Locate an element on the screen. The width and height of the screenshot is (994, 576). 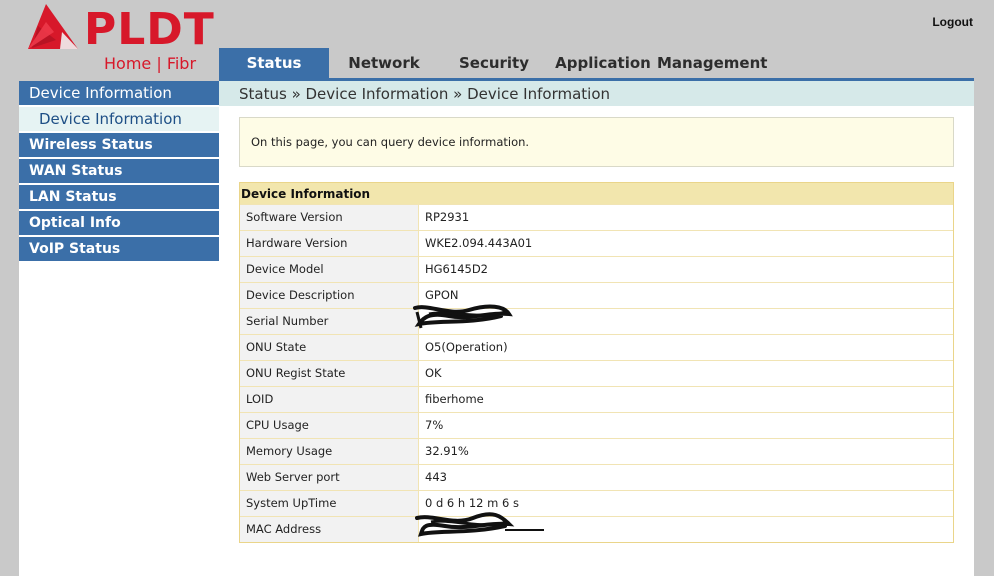
table-row: Software Version RP2931 is located at coordinates (596, 217).